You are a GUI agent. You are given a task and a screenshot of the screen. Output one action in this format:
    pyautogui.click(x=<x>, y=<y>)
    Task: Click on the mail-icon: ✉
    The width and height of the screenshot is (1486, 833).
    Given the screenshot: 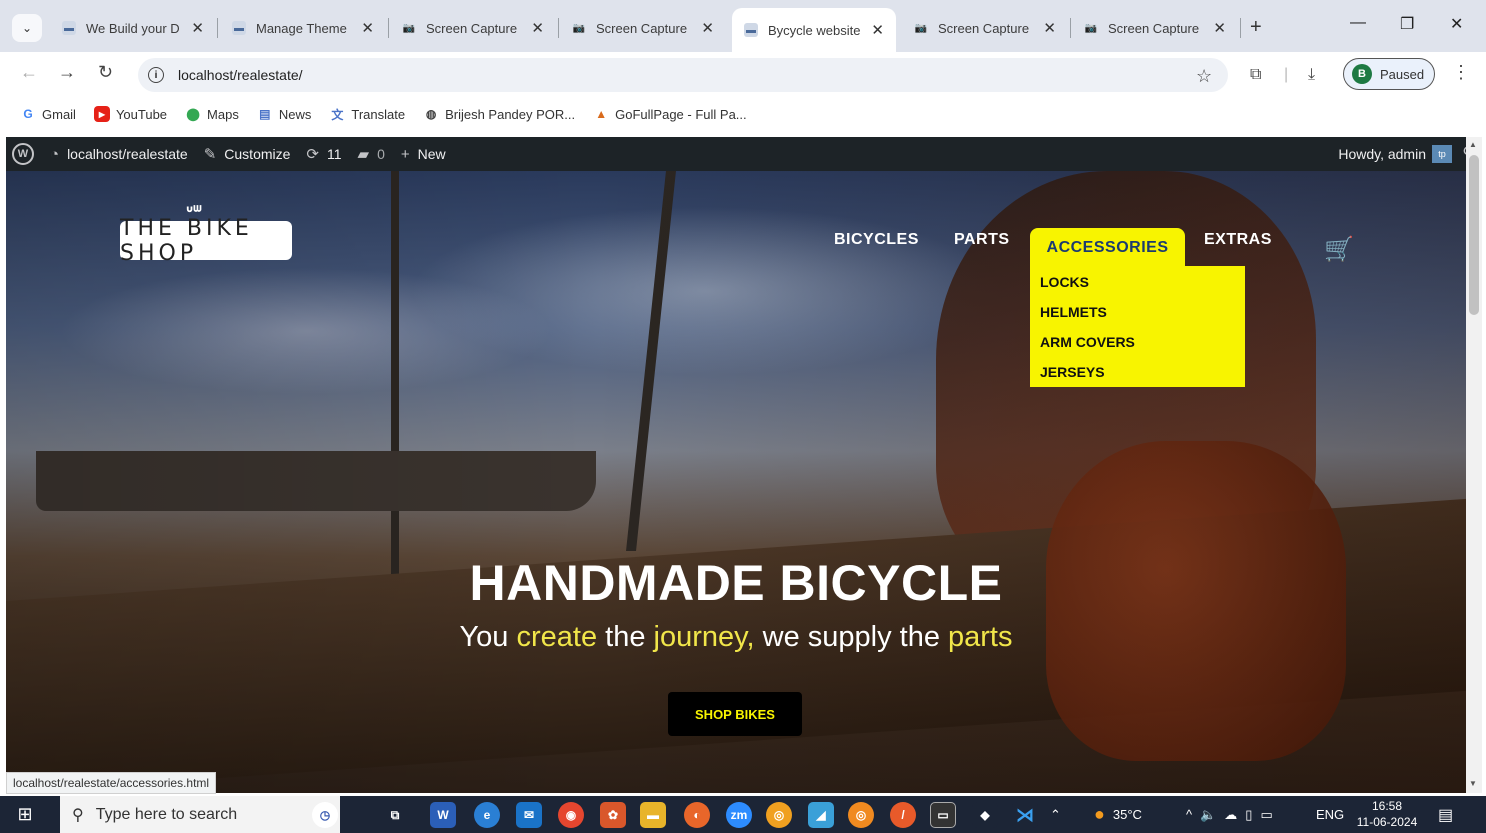 What is the action you would take?
    pyautogui.click(x=529, y=815)
    